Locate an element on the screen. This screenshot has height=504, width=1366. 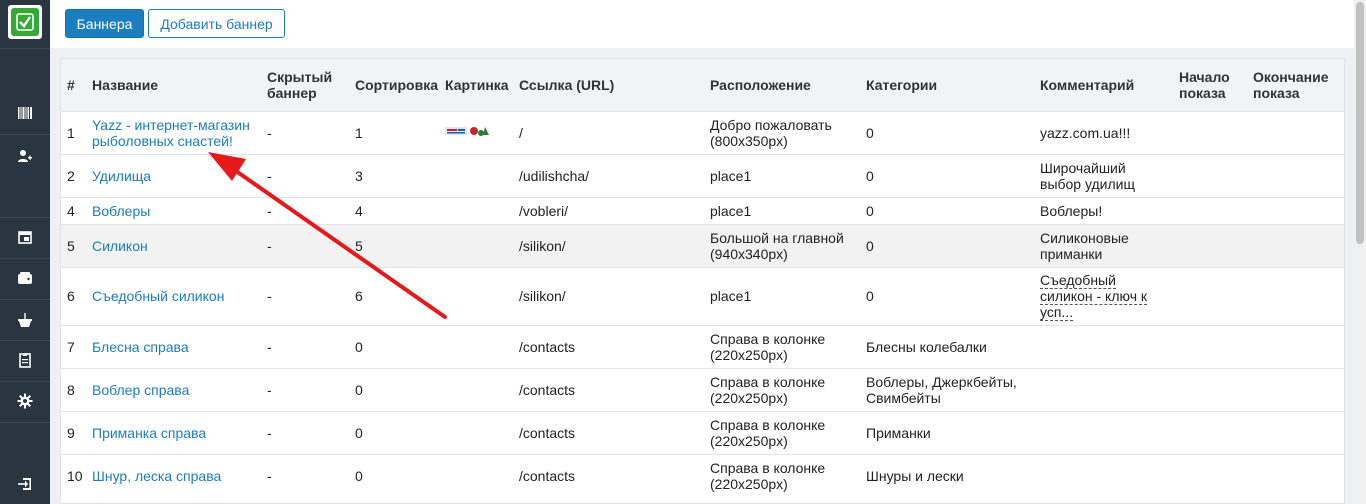
row-num: 6 is located at coordinates (73, 295).